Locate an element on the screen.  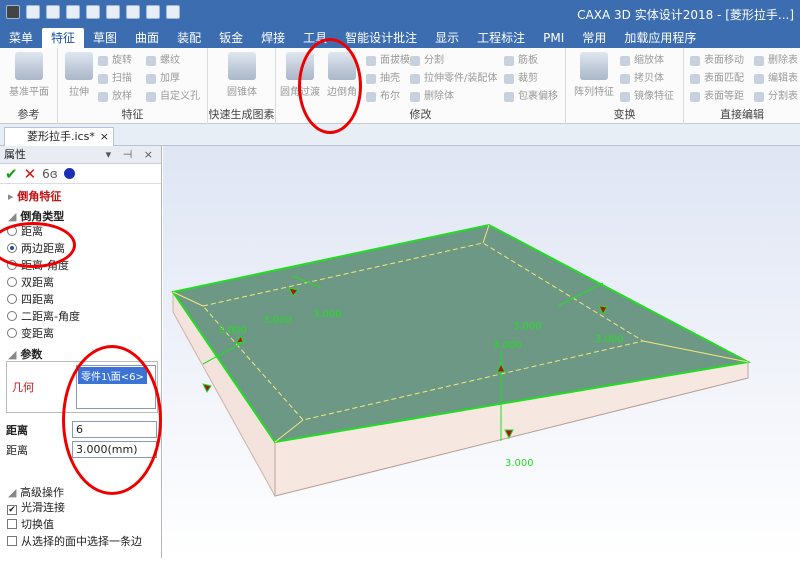
extrude-button: 拉伸 is located at coordinates (79, 75).